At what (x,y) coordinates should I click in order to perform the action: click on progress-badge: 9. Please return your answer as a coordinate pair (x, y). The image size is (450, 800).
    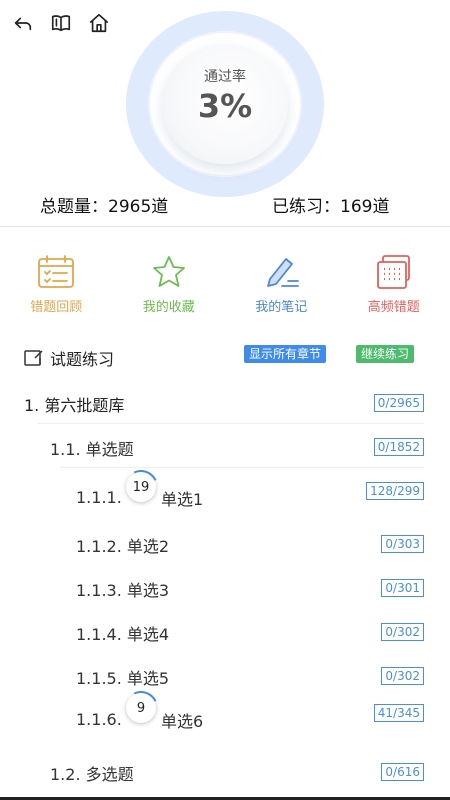
    Looking at the image, I should click on (141, 708).